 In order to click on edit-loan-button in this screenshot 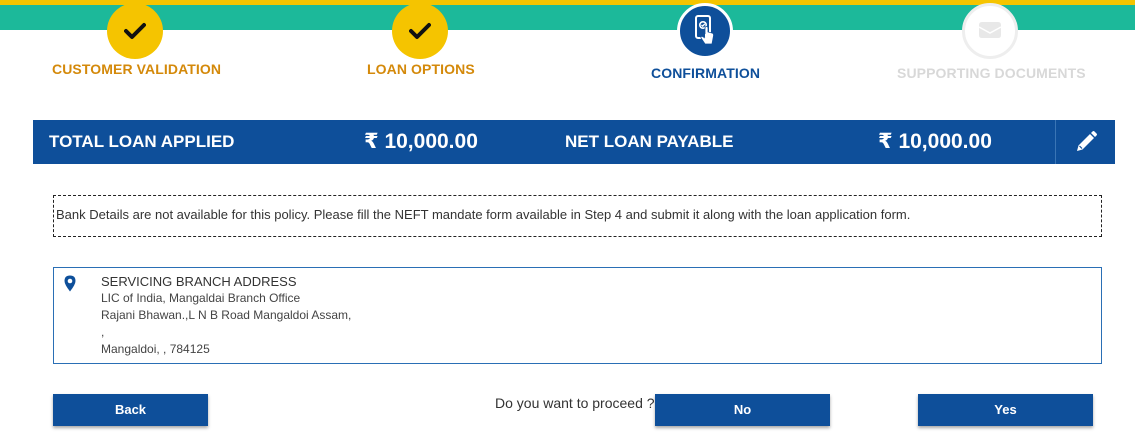, I will do `click(1085, 142)`.